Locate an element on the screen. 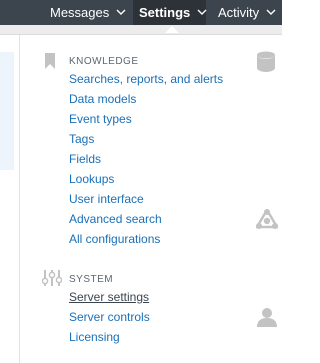 Image resolution: width=320 pixels, height=363 pixels. link-lookups: Lookups is located at coordinates (91, 179).